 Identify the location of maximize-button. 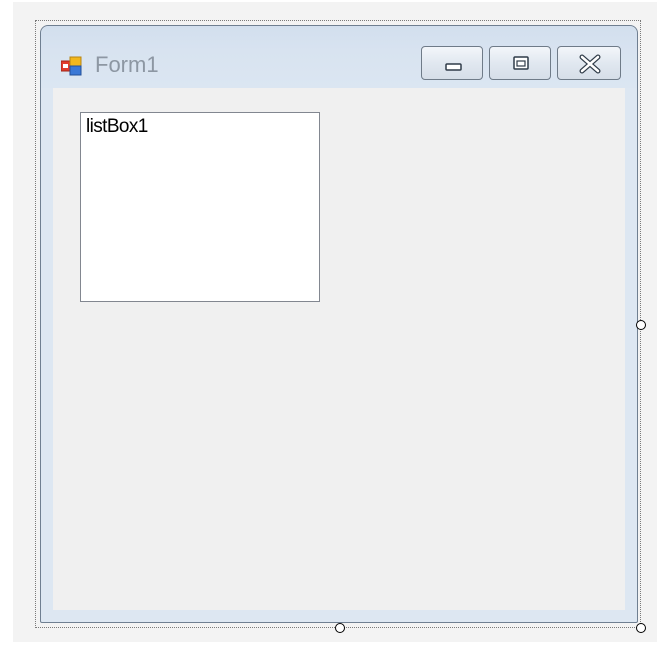
(520, 63).